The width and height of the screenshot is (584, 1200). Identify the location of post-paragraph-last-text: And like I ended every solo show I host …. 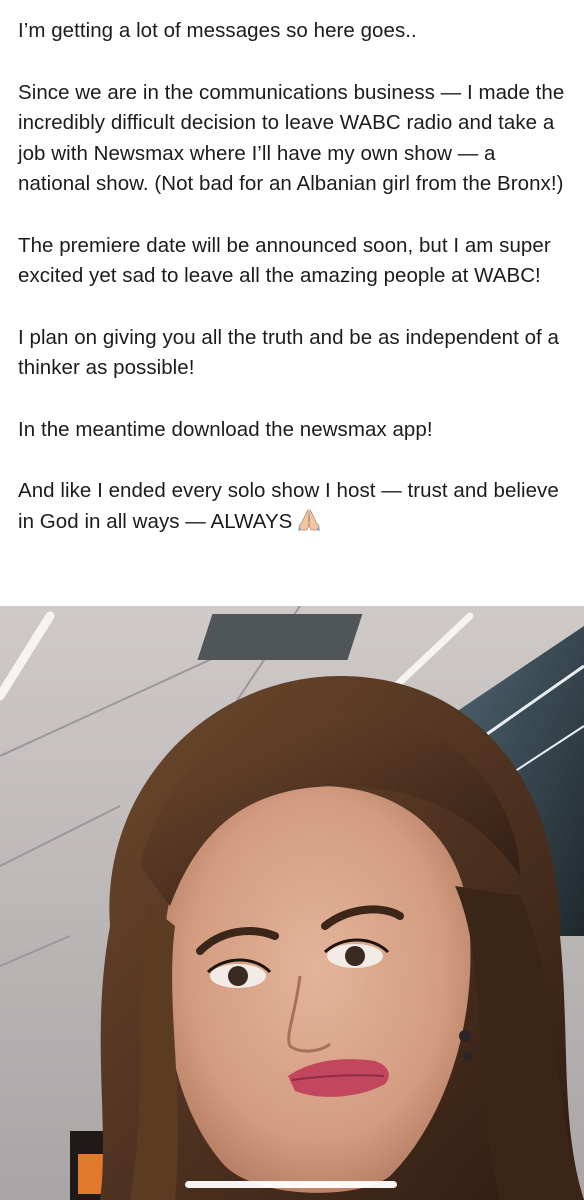
(288, 506).